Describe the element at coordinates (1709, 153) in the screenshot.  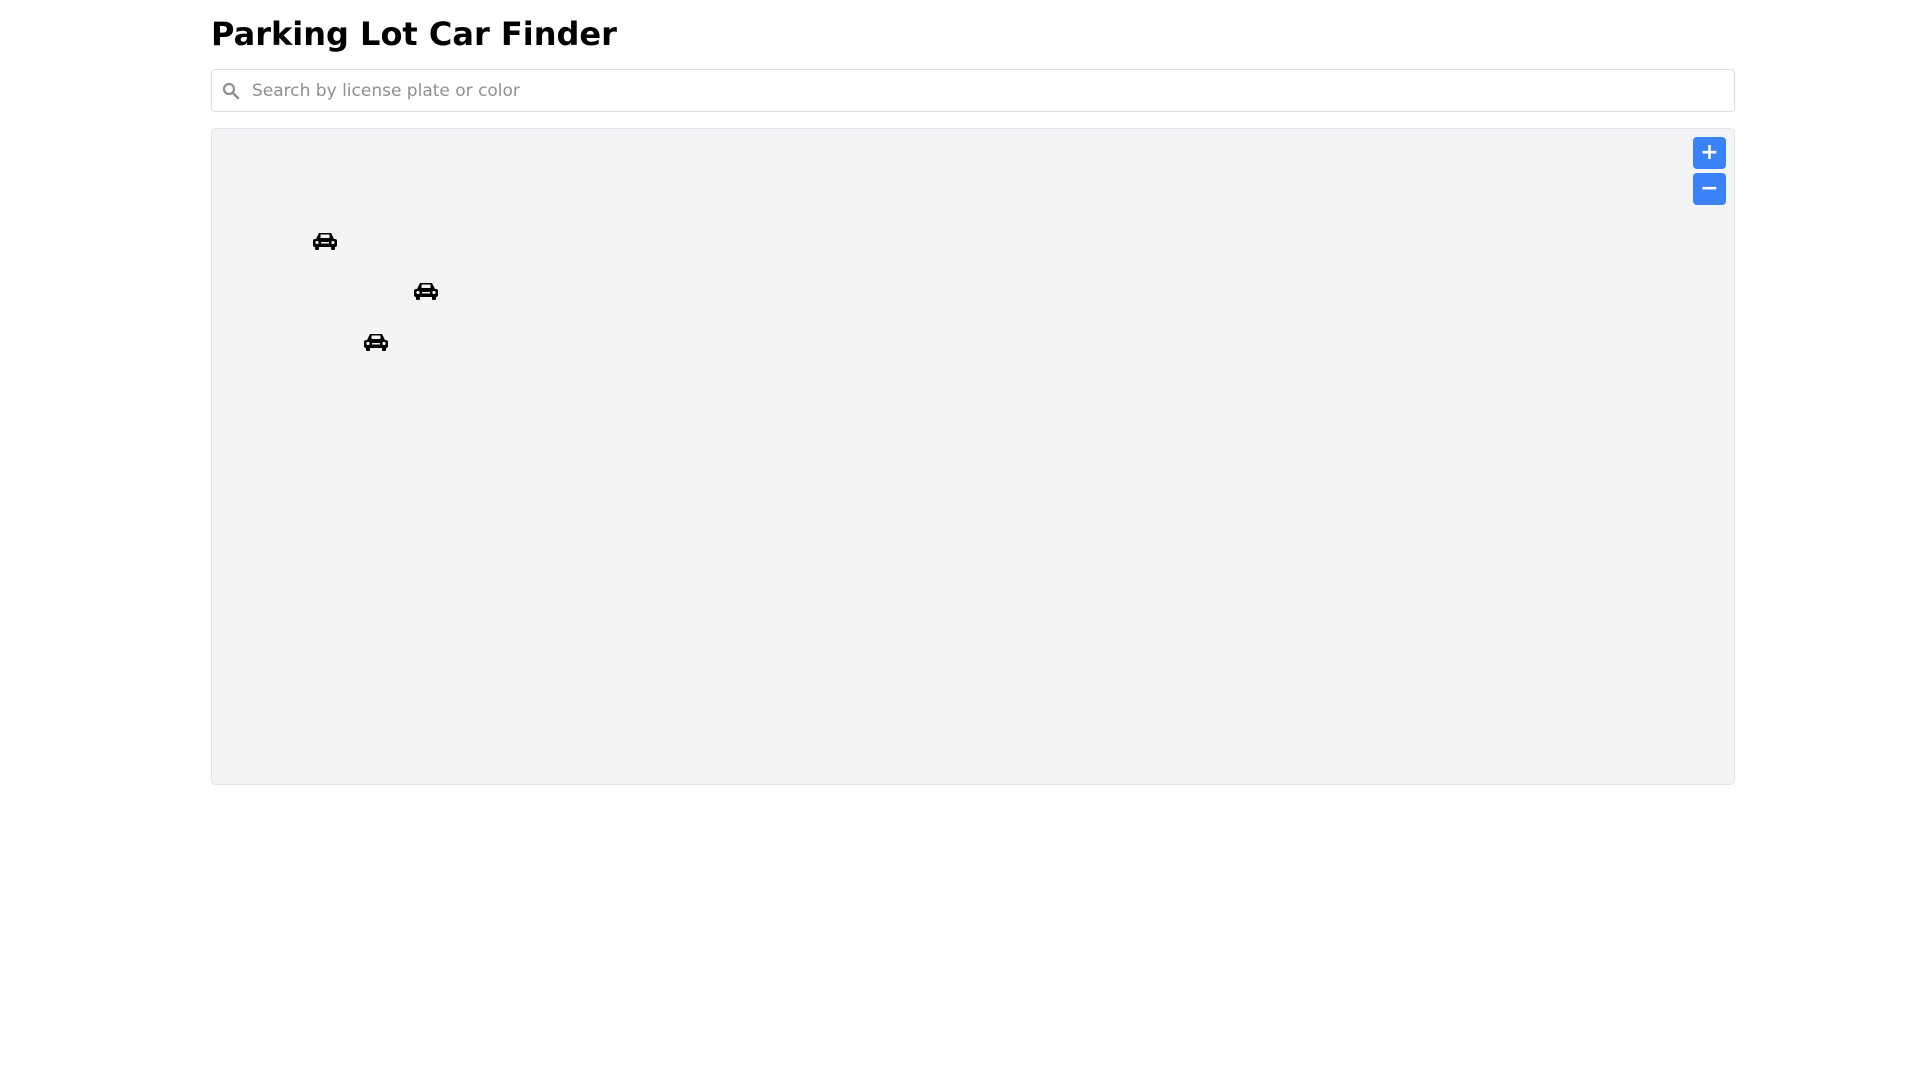
I see `zoom-in-button: +` at that location.